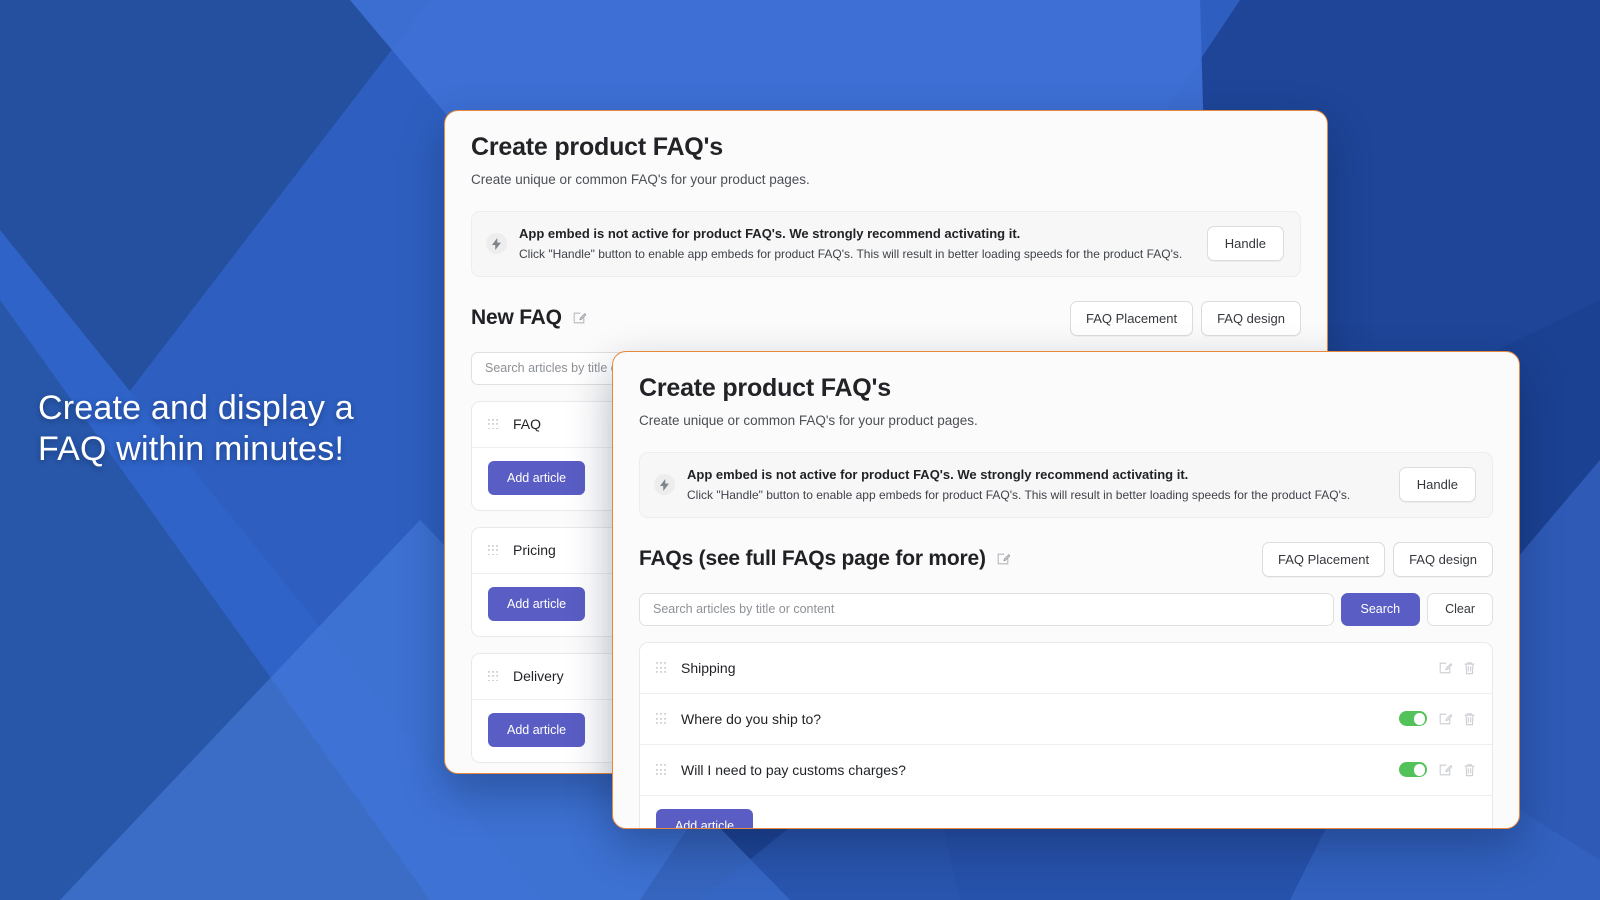 This screenshot has width=1600, height=900. I want to click on front-search-input, so click(986, 609).